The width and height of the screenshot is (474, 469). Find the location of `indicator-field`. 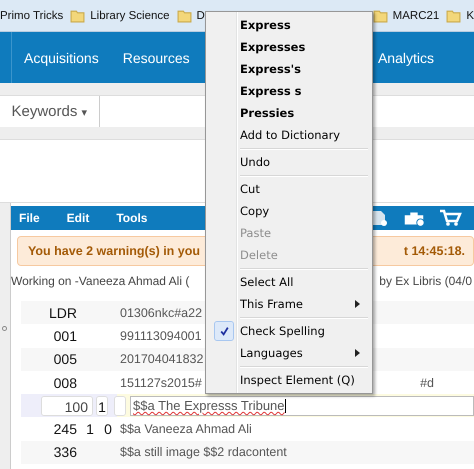

indicator-field is located at coordinates (120, 406).